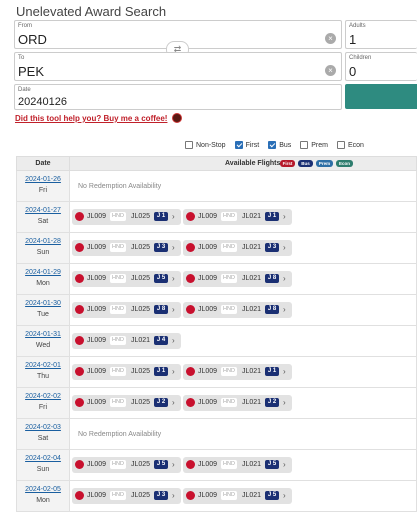 The width and height of the screenshot is (417, 512). What do you see at coordinates (21, 58) in the screenshot?
I see `to-label: To` at bounding box center [21, 58].